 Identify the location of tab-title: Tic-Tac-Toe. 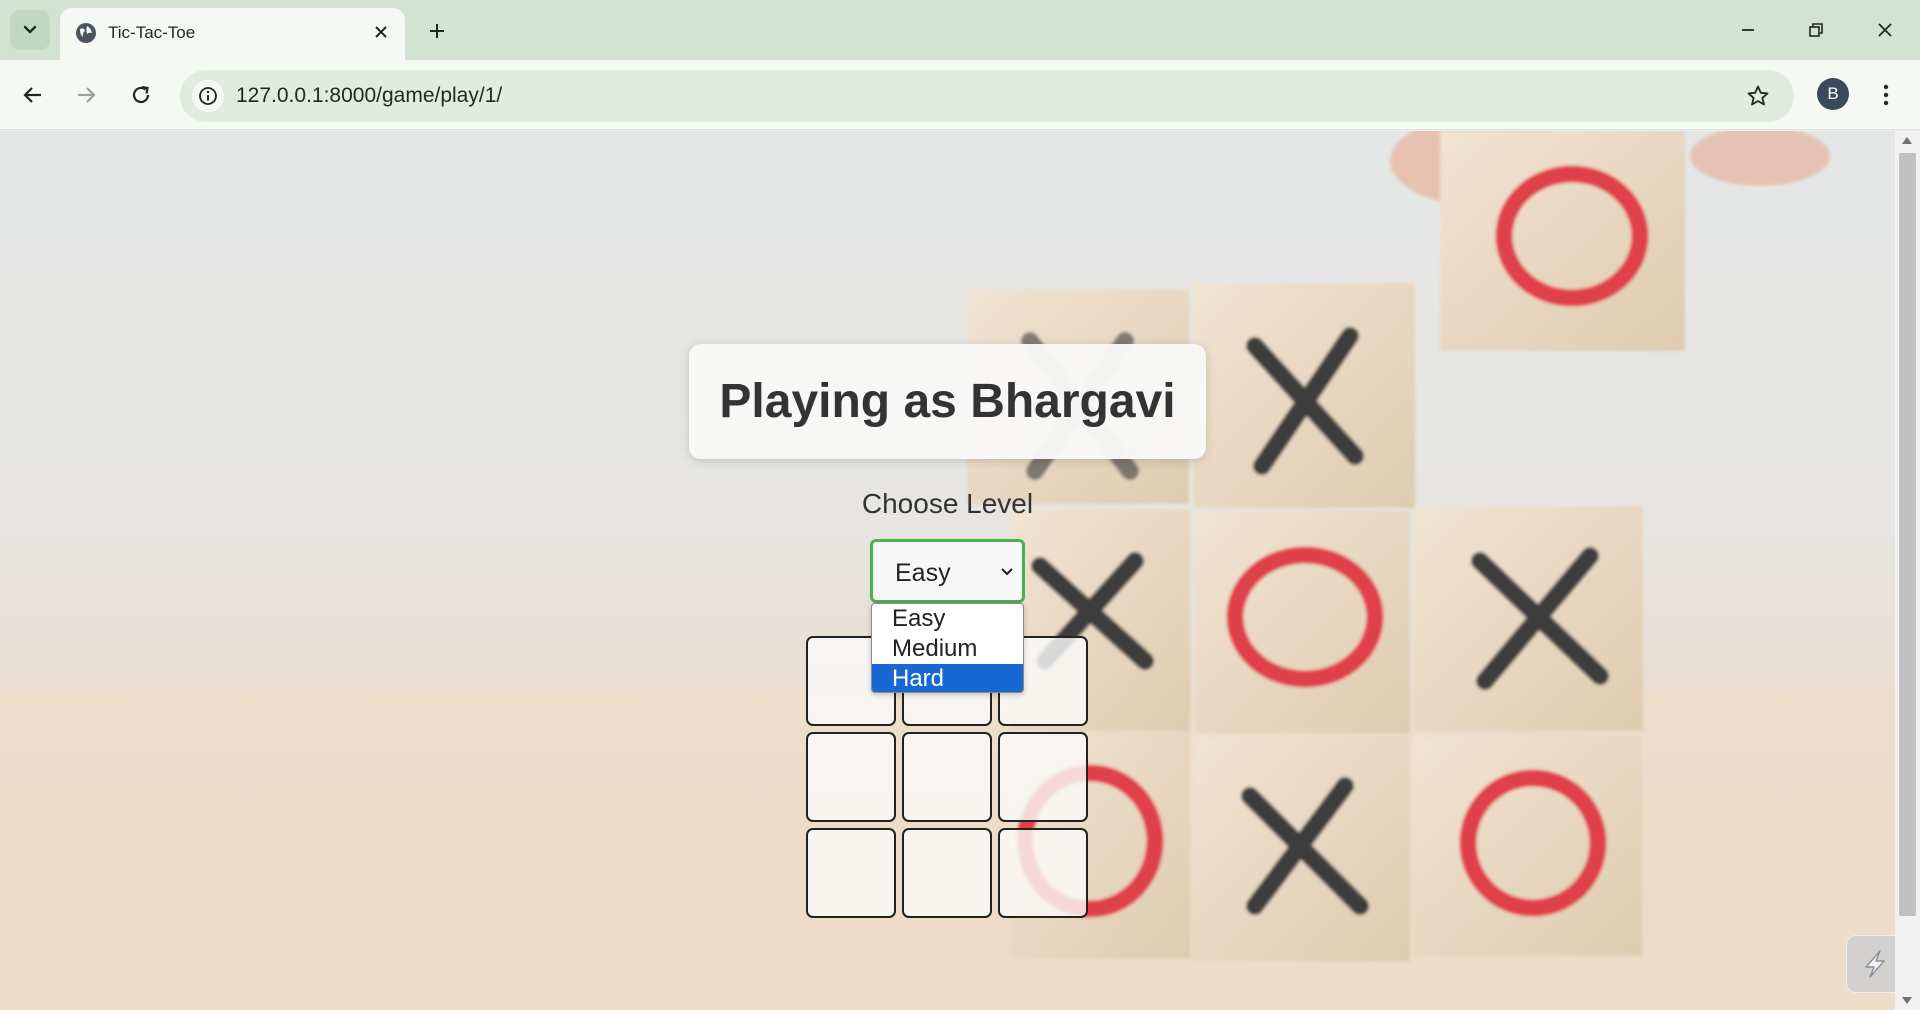
(152, 32).